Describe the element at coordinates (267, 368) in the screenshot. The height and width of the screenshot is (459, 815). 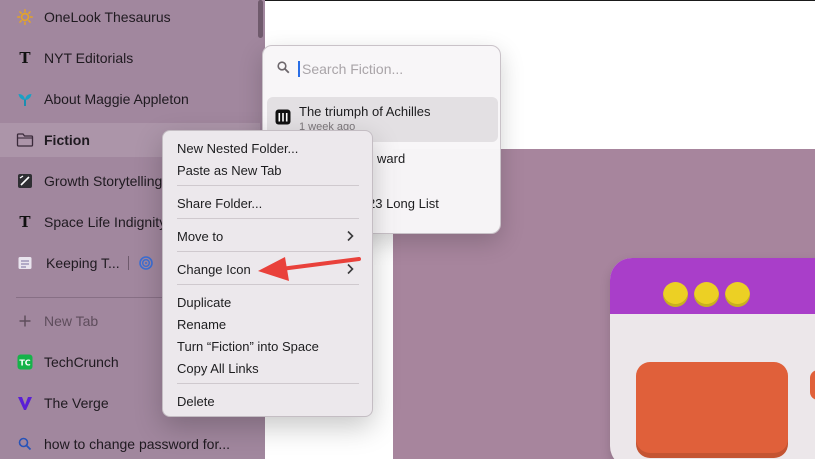
I see `menu-item-copy-all-links: Copy All Links` at that location.